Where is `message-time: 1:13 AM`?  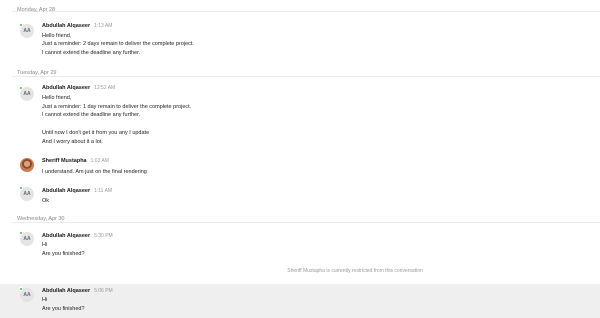 message-time: 1:13 AM is located at coordinates (103, 26).